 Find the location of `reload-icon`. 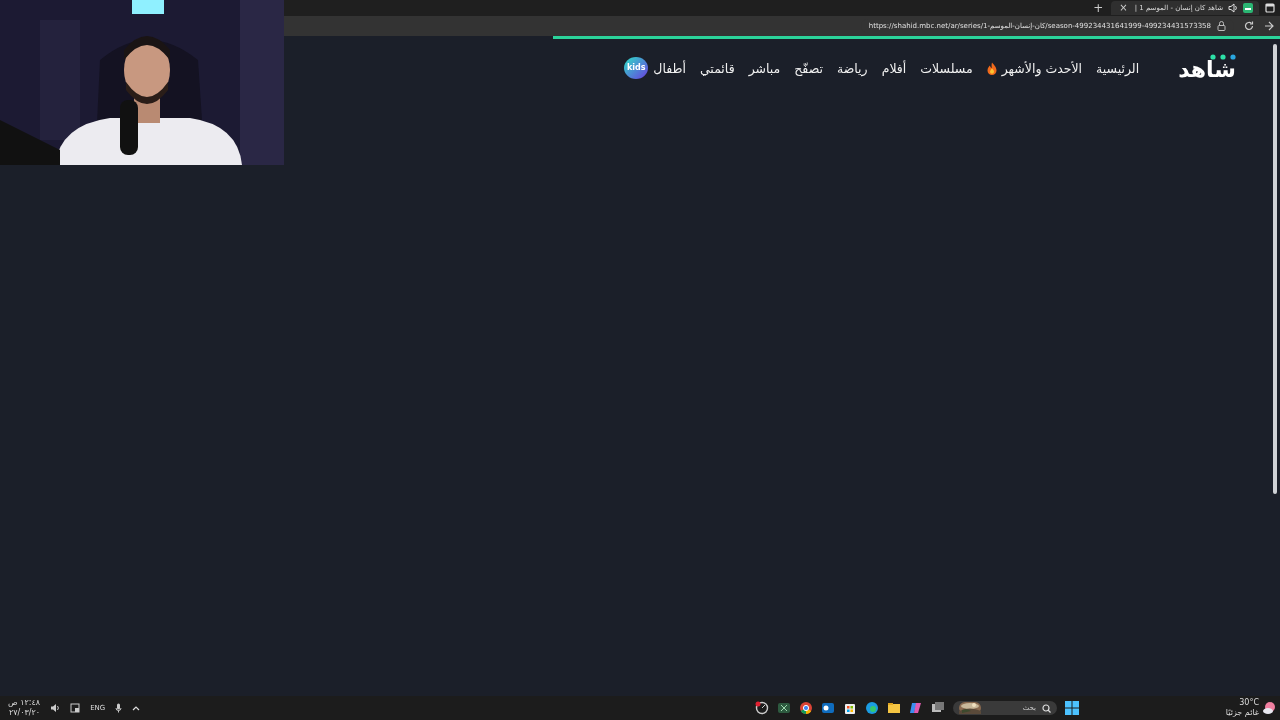

reload-icon is located at coordinates (1249, 26).